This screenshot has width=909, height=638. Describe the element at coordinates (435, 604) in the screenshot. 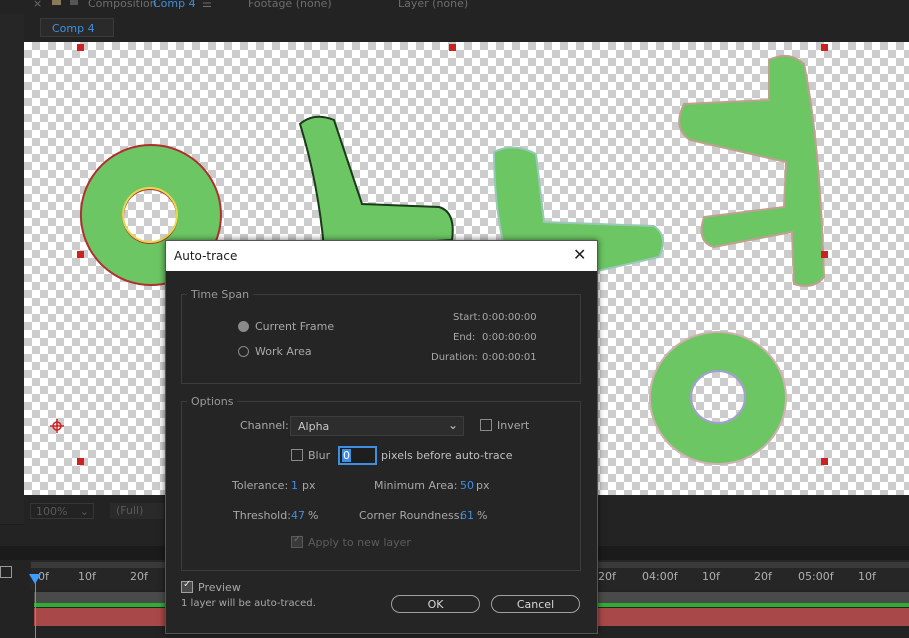

I see `ok-button: OK` at that location.